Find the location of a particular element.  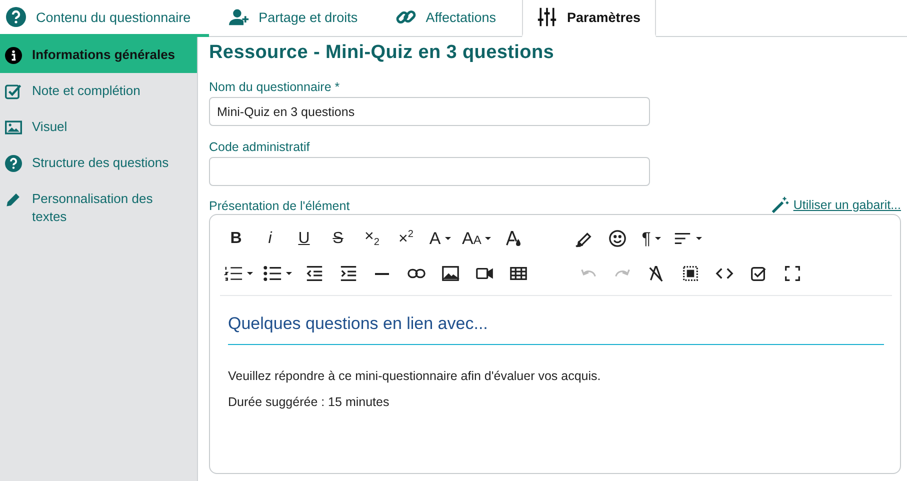

ul-icon is located at coordinates (272, 273).